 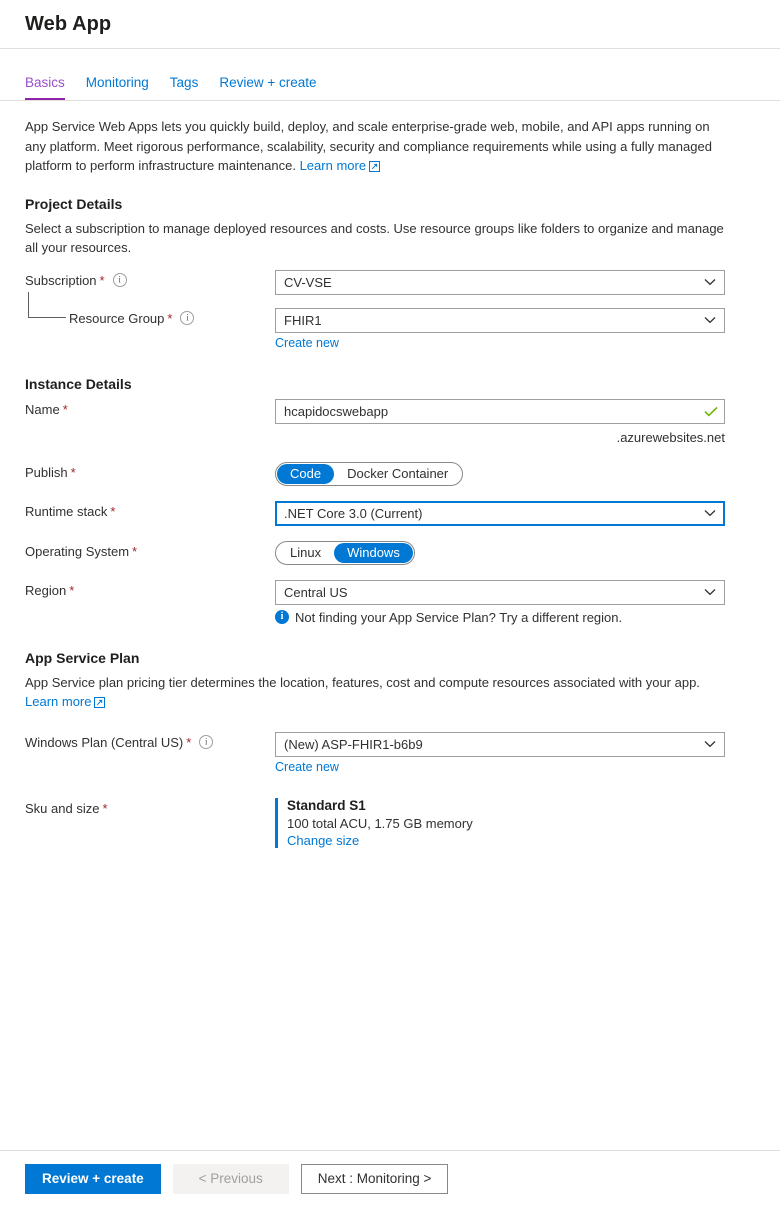 What do you see at coordinates (500, 320) in the screenshot?
I see `resource-group-dropdown: FHIR1` at bounding box center [500, 320].